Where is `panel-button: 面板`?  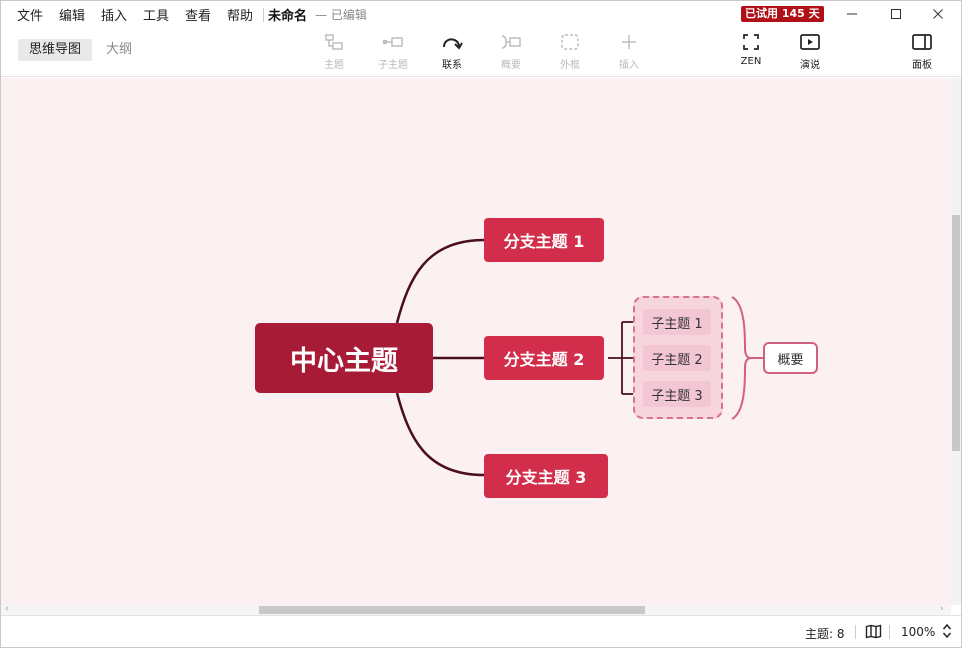 panel-button: 面板 is located at coordinates (922, 51).